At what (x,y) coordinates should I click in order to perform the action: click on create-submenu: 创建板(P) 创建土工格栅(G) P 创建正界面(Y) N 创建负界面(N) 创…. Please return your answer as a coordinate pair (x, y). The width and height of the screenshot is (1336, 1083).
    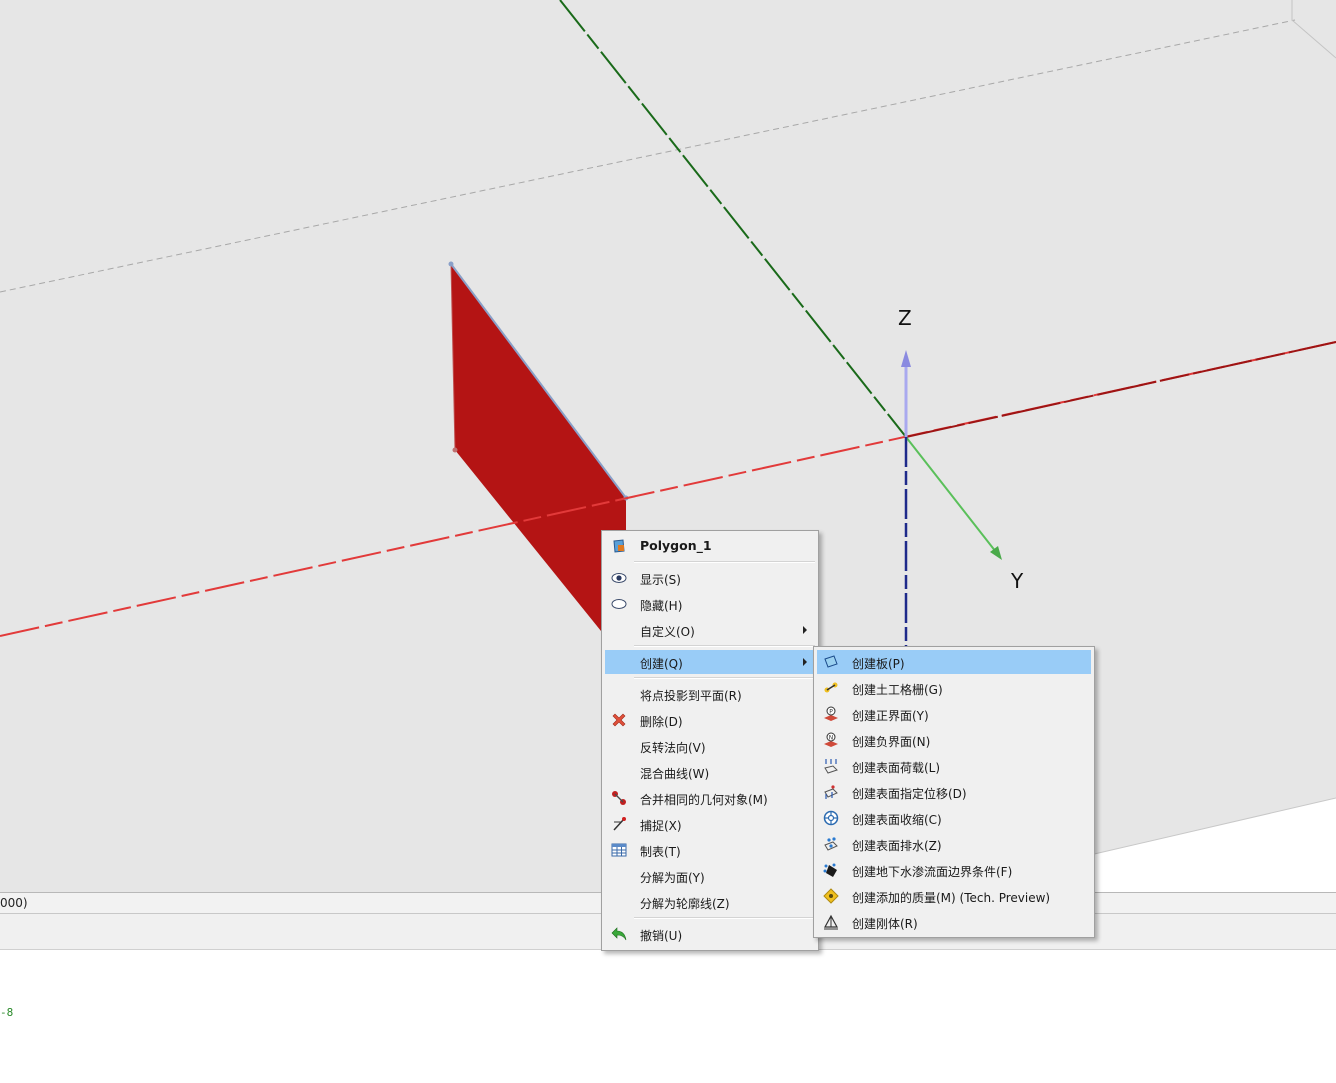
    Looking at the image, I should click on (954, 792).